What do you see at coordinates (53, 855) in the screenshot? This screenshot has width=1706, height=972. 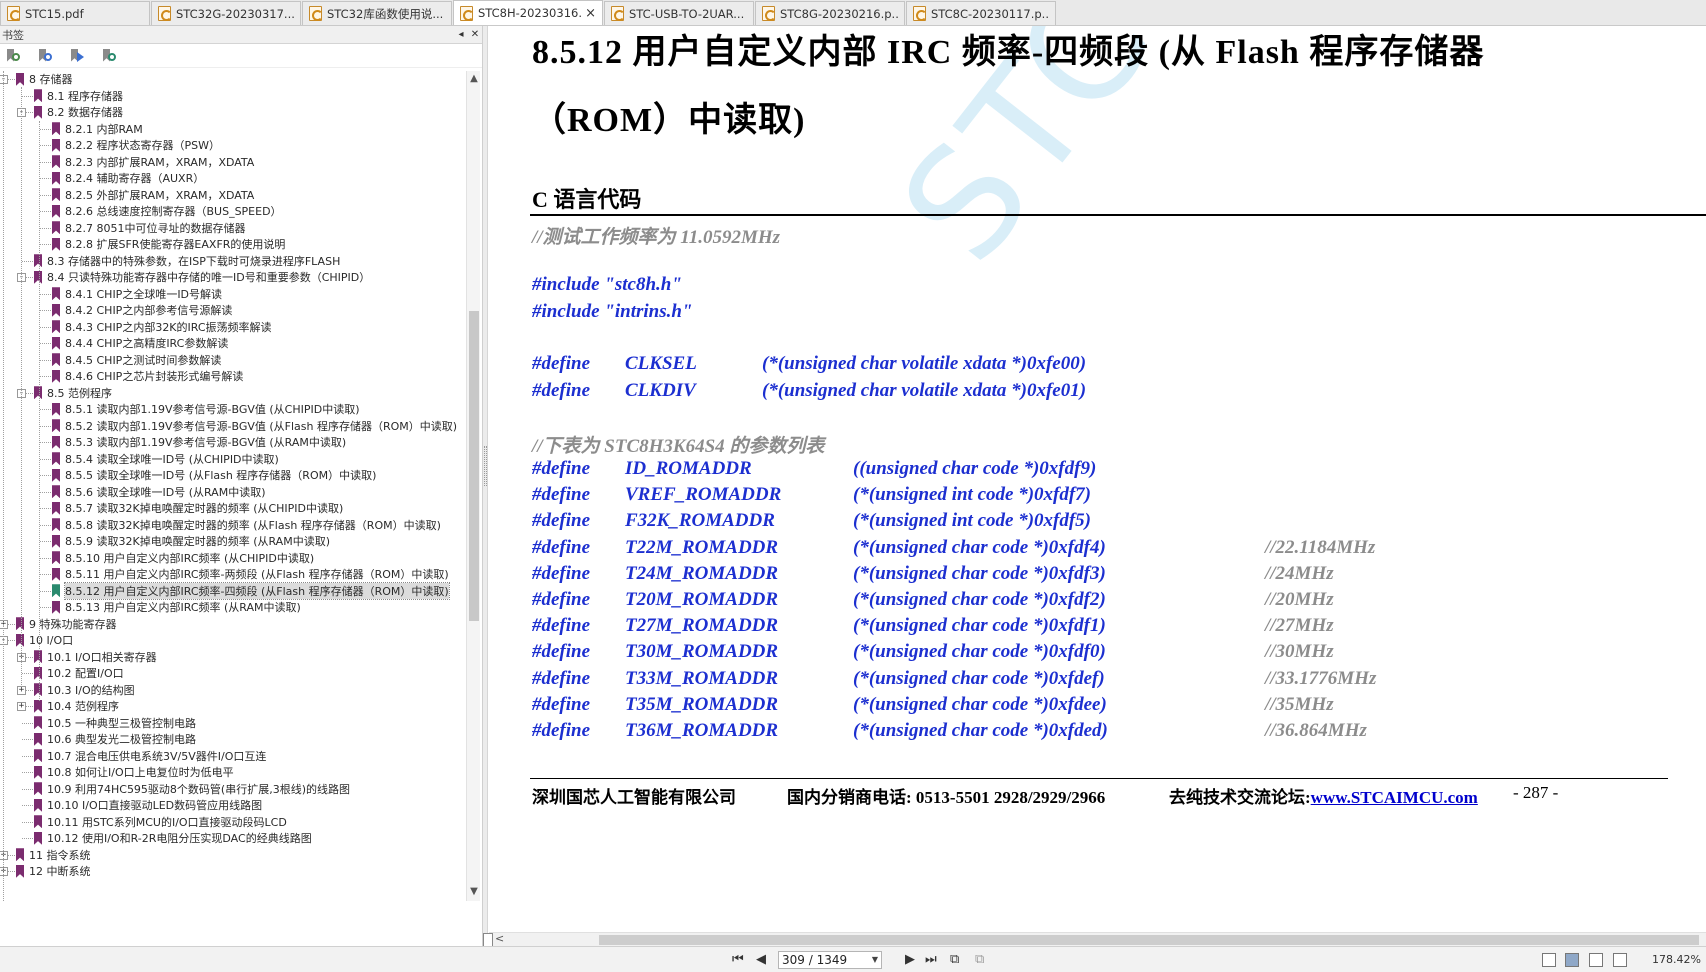 I see `bookmark-item: 11 指令系统` at bounding box center [53, 855].